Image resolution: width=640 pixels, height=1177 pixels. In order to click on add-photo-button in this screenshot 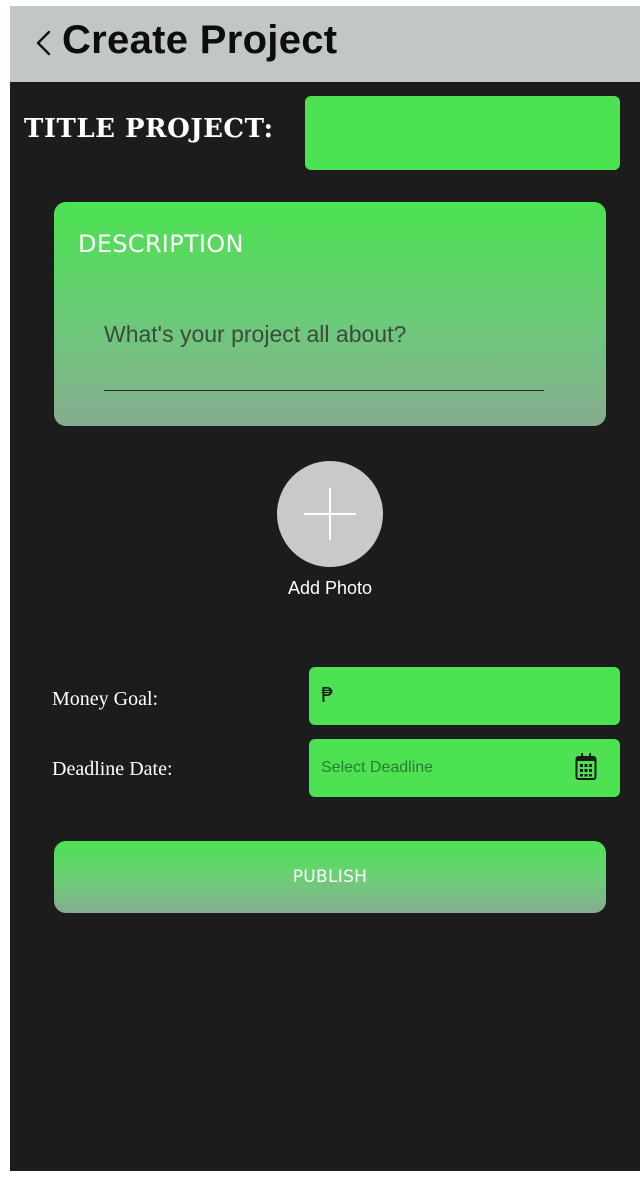, I will do `click(330, 514)`.